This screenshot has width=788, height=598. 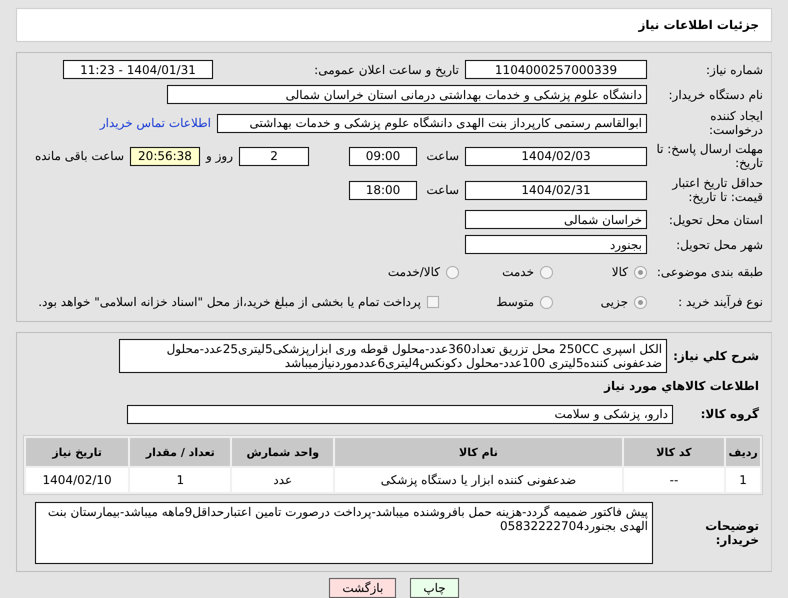 What do you see at coordinates (434, 588) in the screenshot?
I see `print-button: چاپ` at bounding box center [434, 588].